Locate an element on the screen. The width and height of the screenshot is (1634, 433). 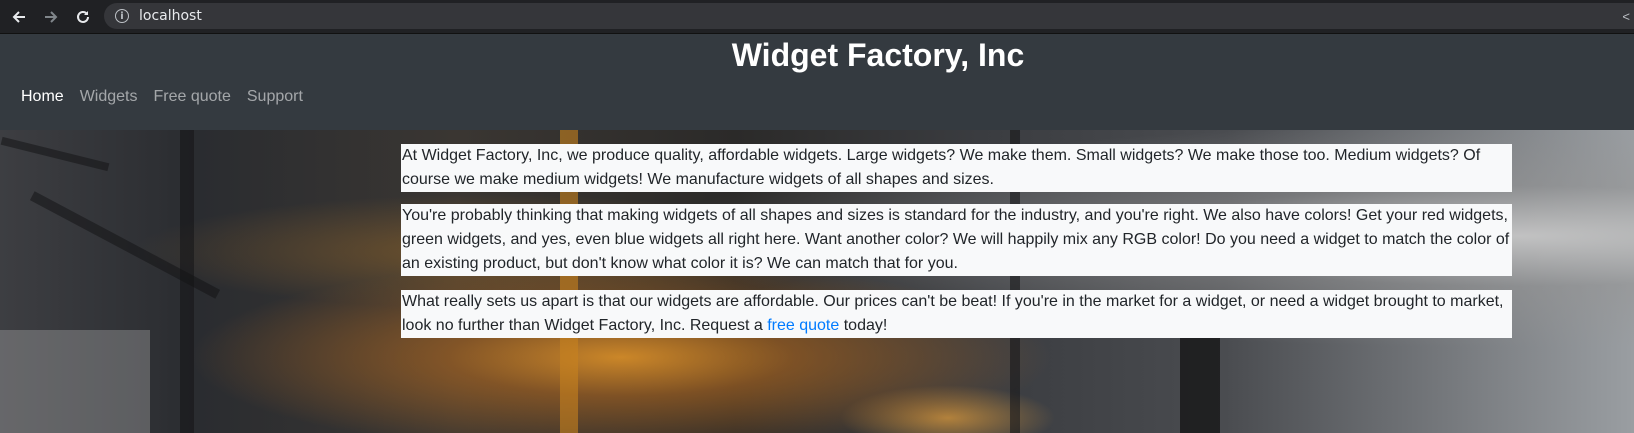
nav-link-free-quote: Free quote is located at coordinates (191, 97).